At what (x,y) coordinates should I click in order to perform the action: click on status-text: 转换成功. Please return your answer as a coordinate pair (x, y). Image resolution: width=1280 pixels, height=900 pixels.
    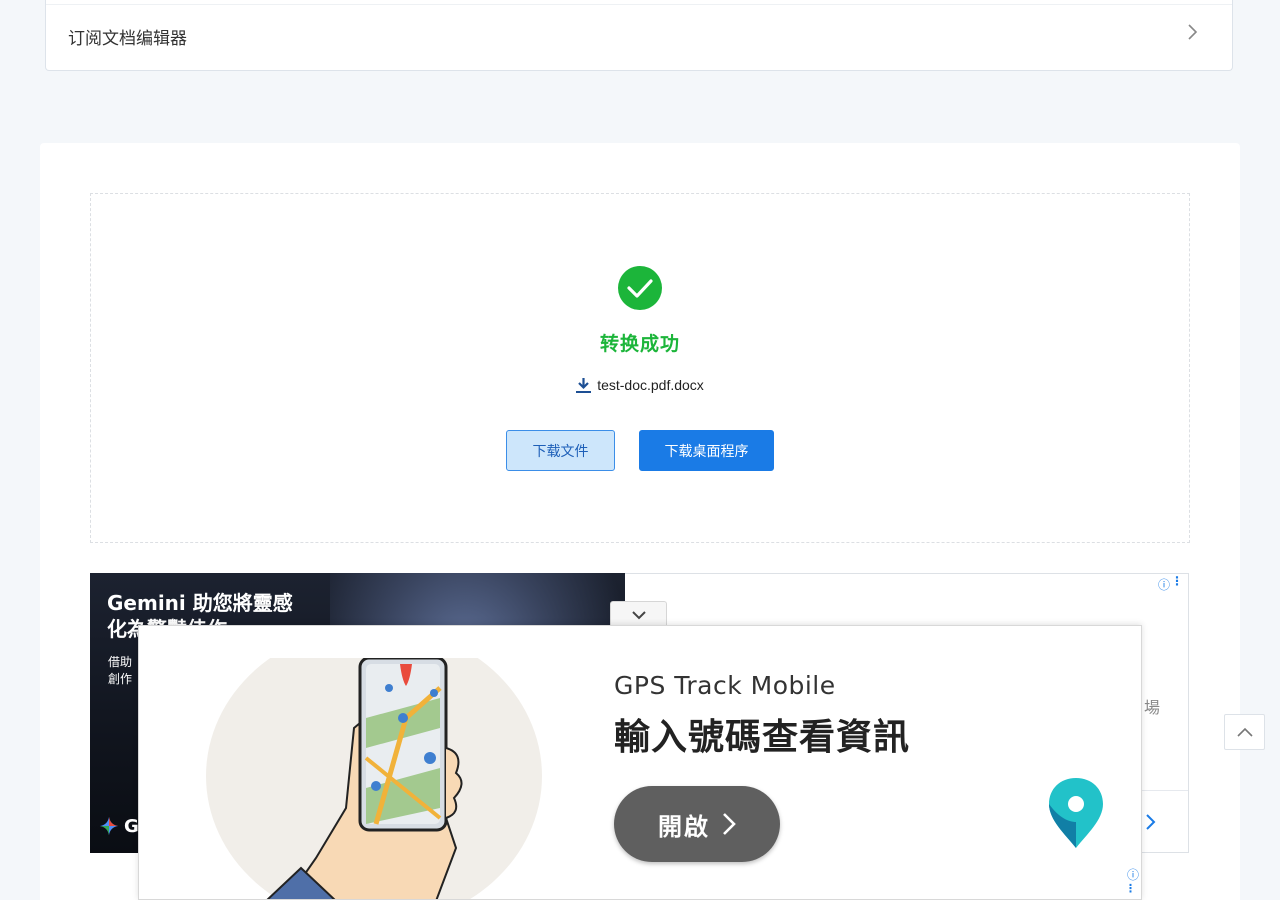
    Looking at the image, I should click on (639, 344).